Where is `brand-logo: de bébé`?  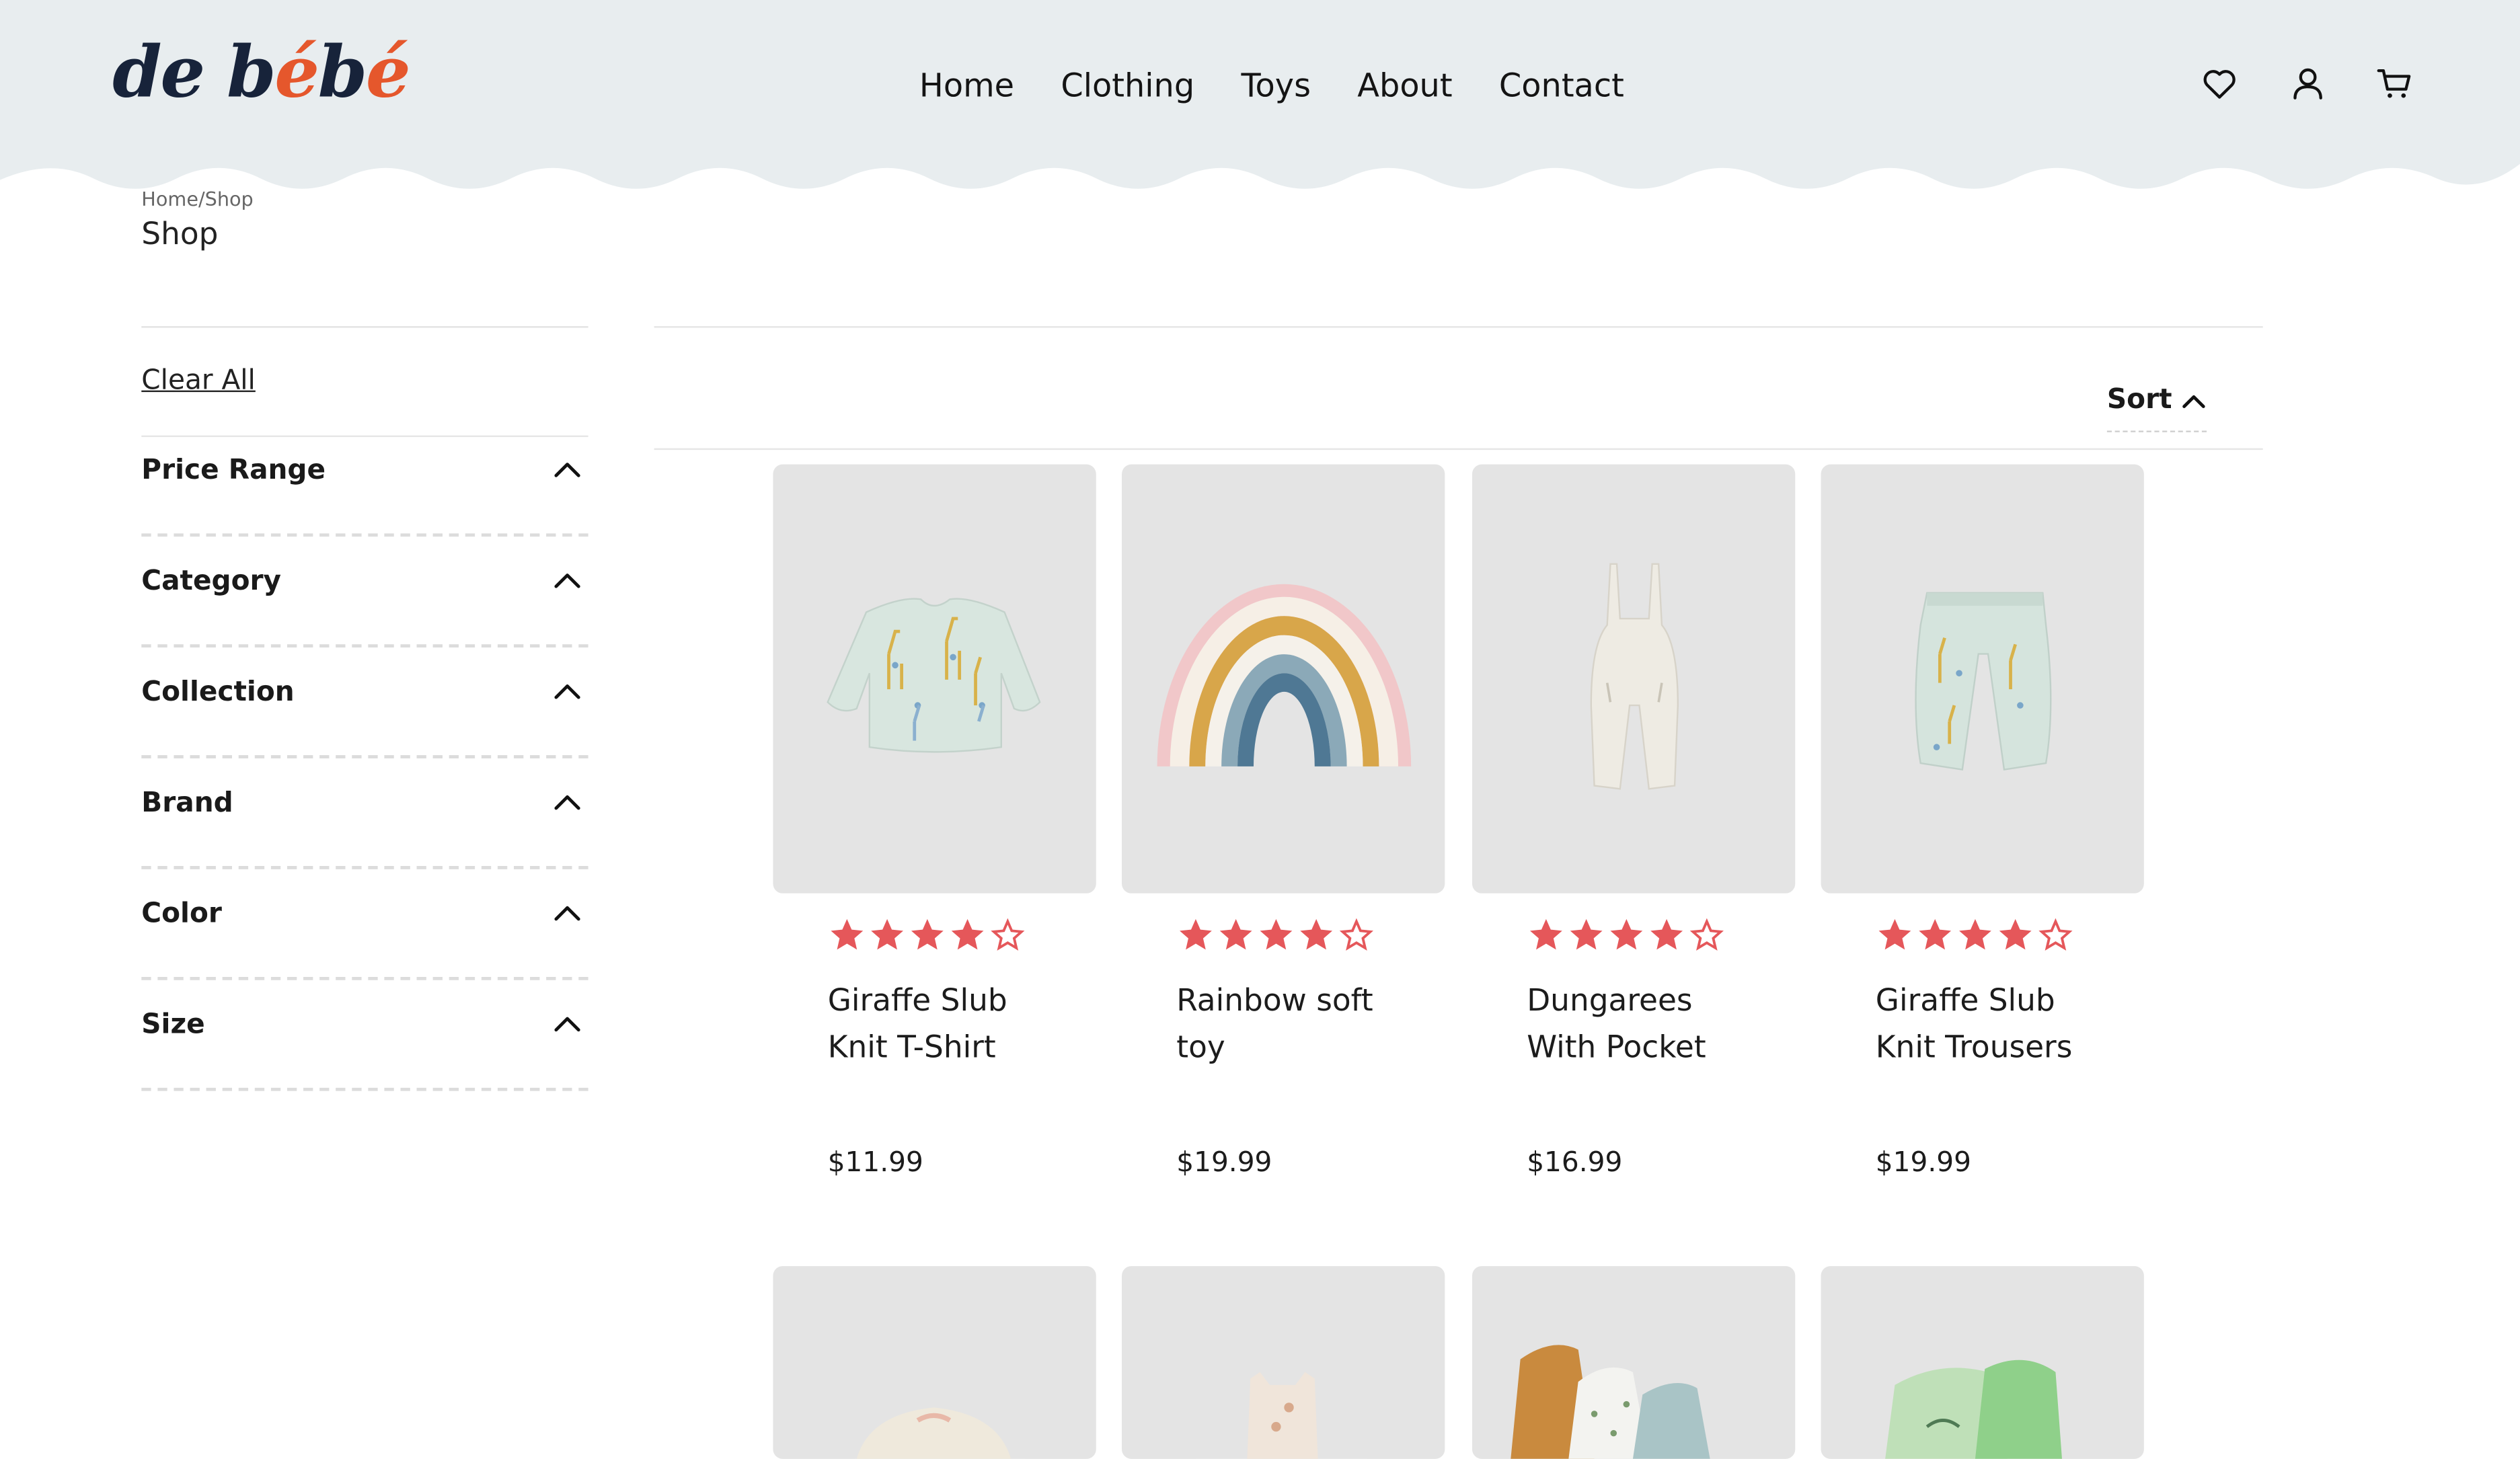
brand-logo: de bébé is located at coordinates (261, 73).